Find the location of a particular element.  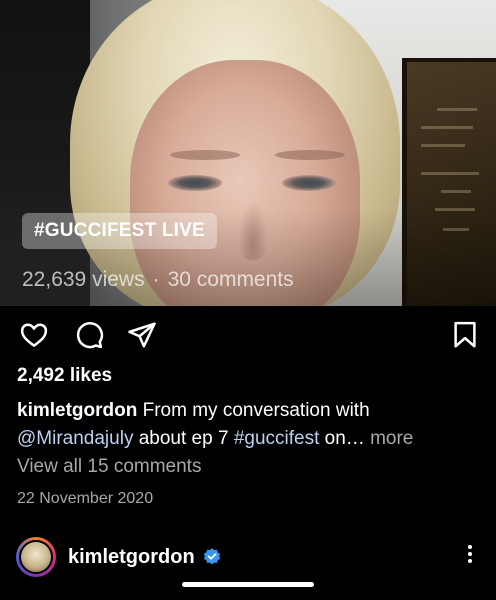

send-icon is located at coordinates (142, 335).